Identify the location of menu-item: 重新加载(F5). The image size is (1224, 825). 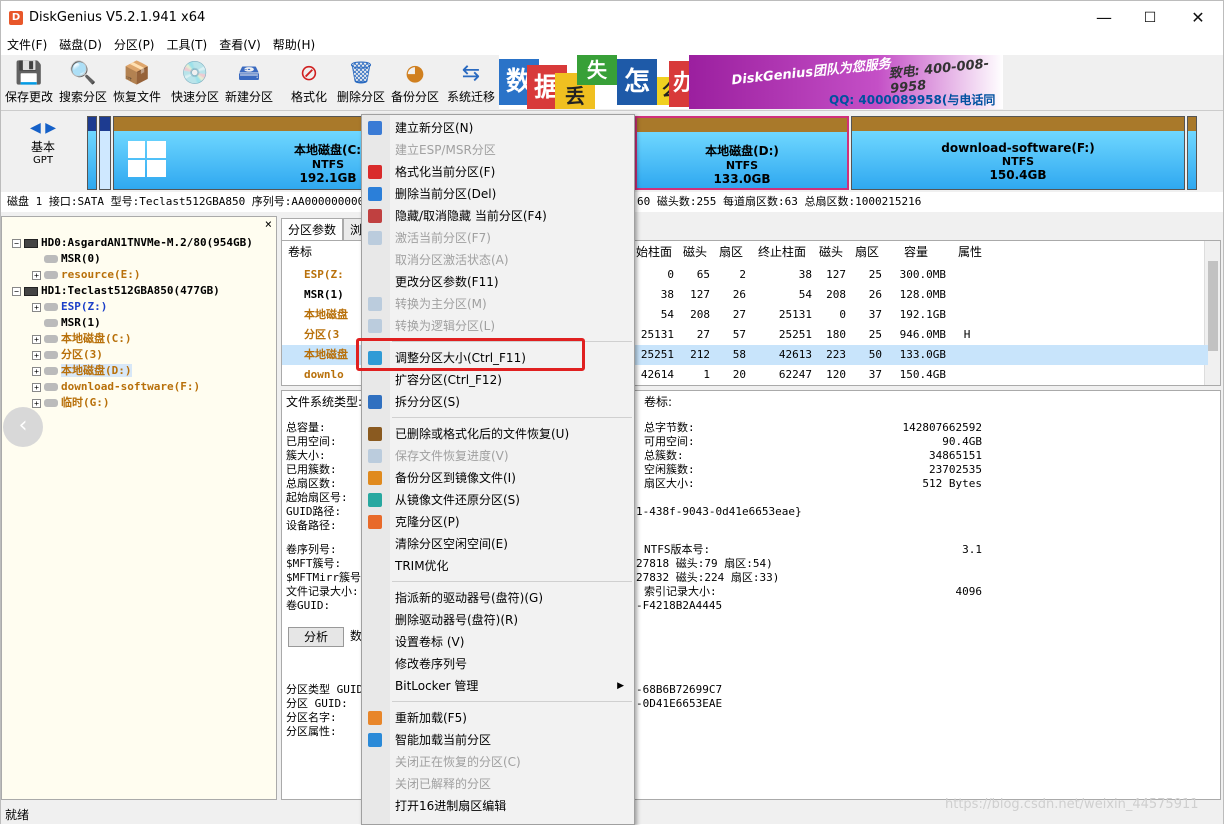
(498, 718).